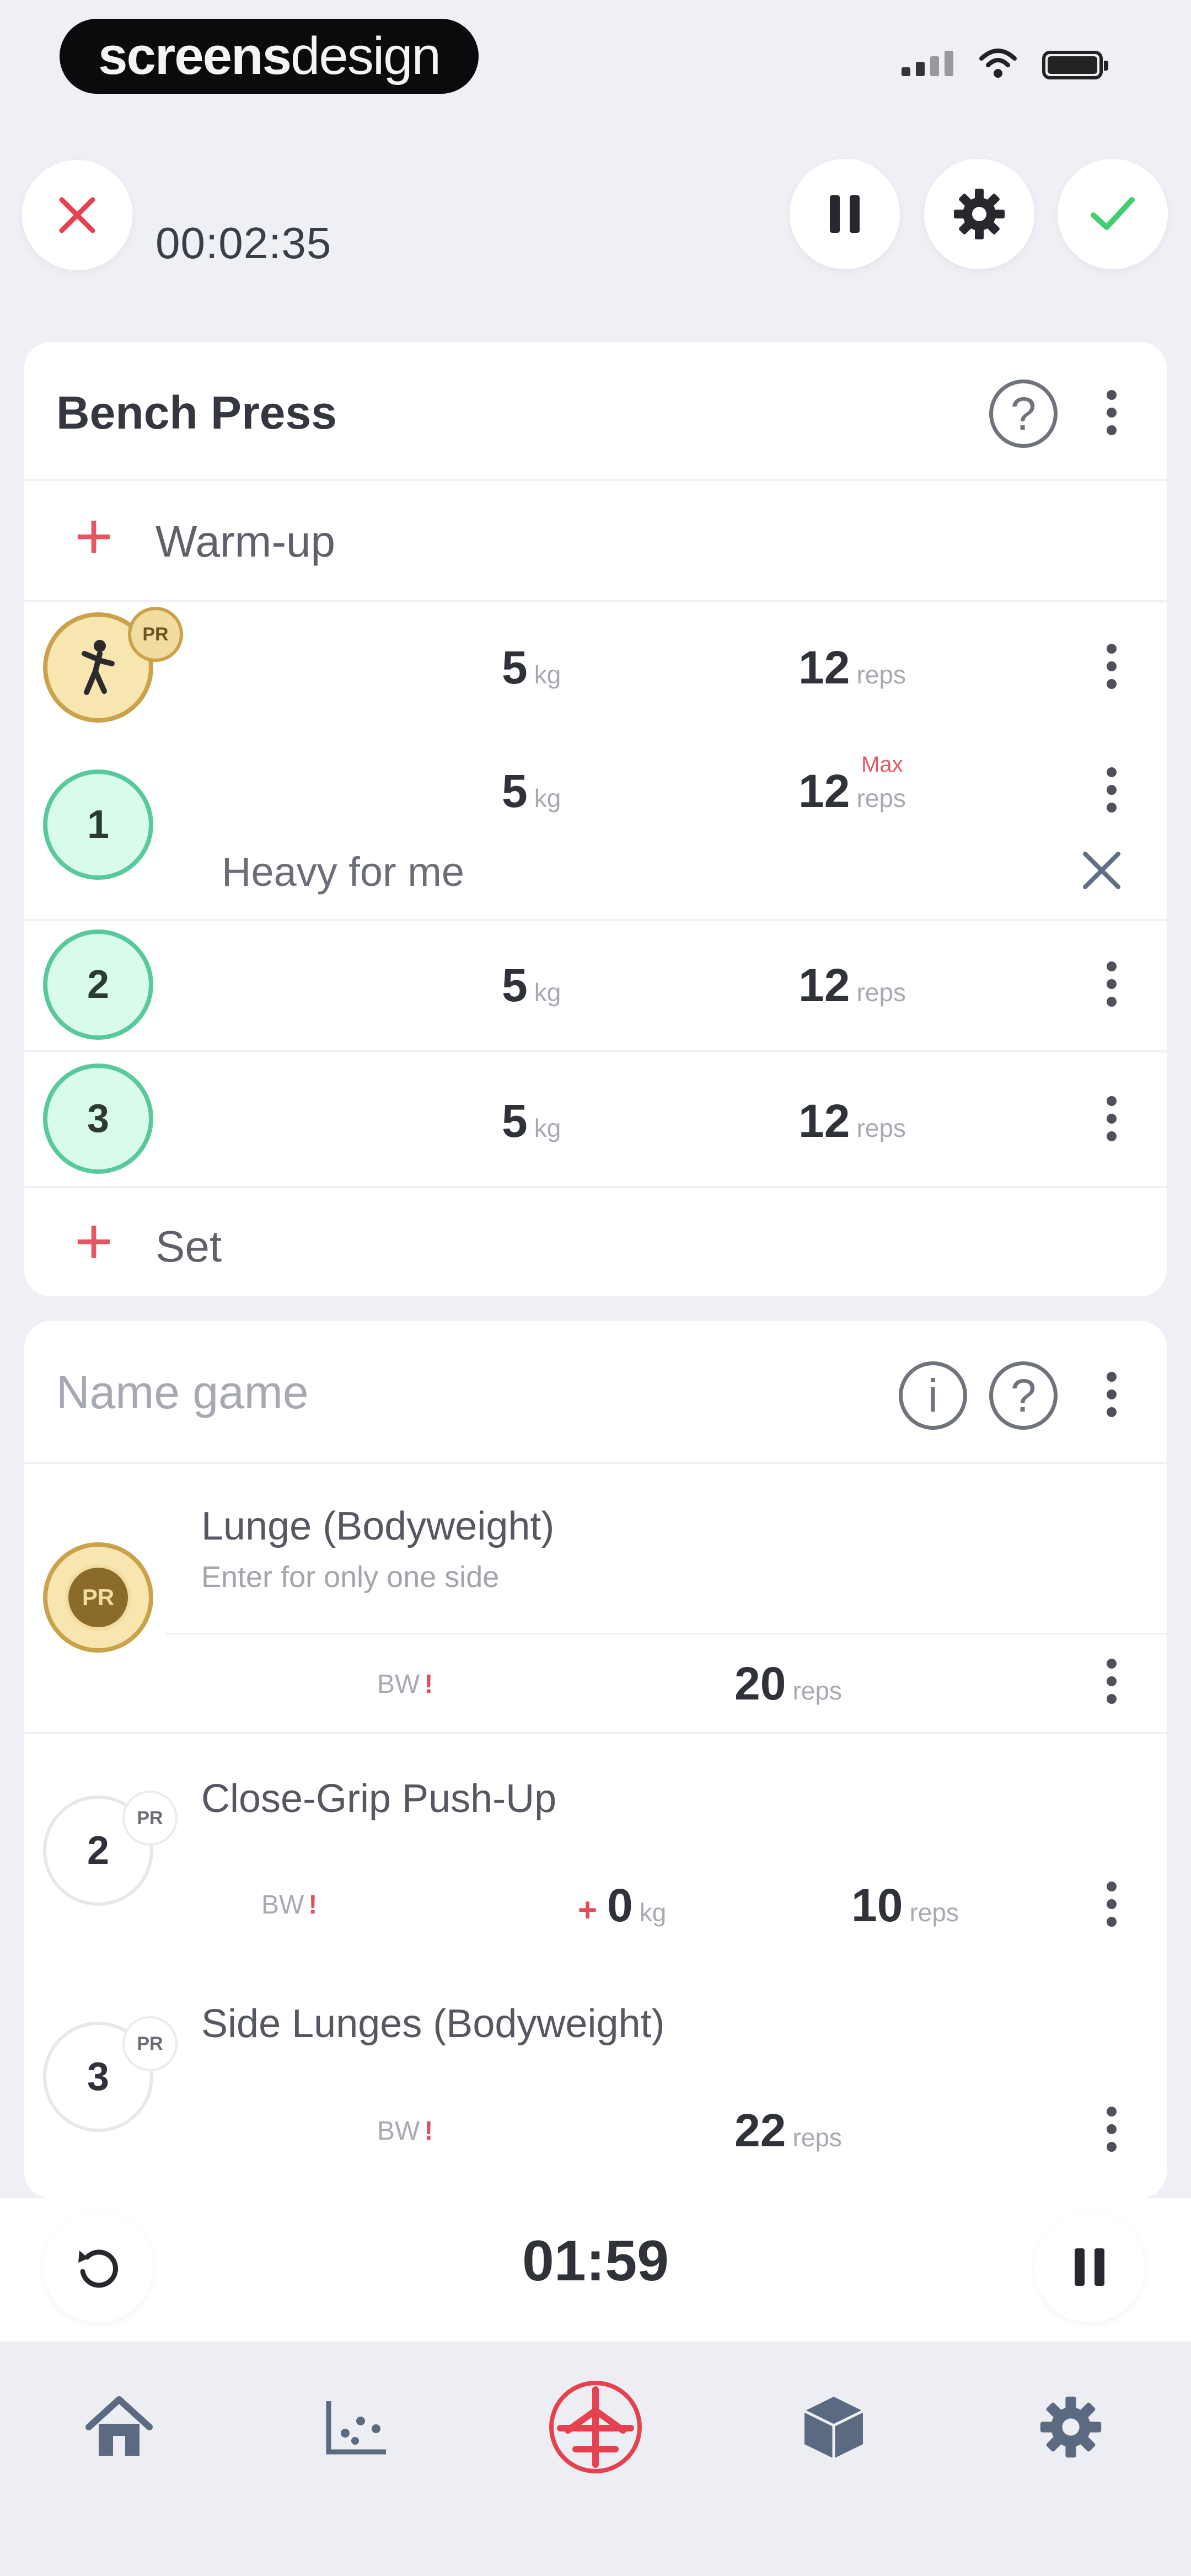 Image resolution: width=1191 pixels, height=2576 pixels. Describe the element at coordinates (1075, 65) in the screenshot. I see `battery-icon` at that location.